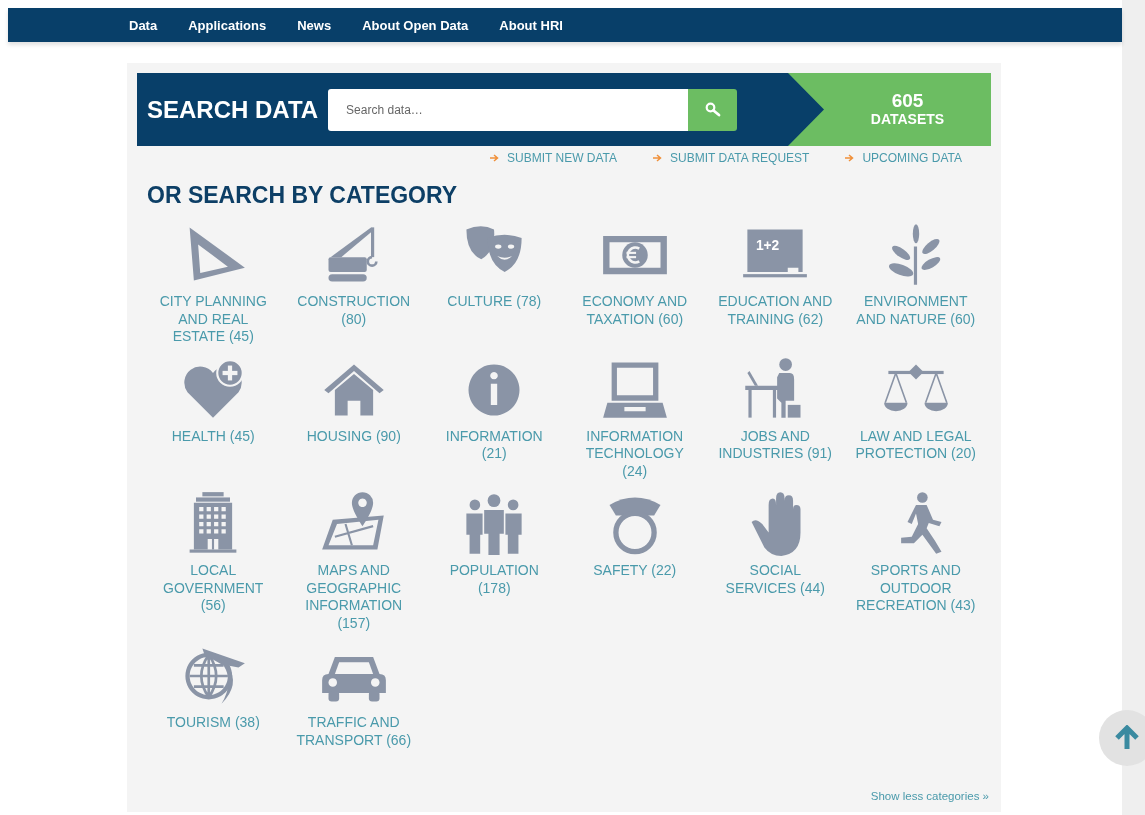  What do you see at coordinates (634, 417) in the screenshot?
I see `category-link: INFORMATION TECHNOLOGY (24)` at bounding box center [634, 417].